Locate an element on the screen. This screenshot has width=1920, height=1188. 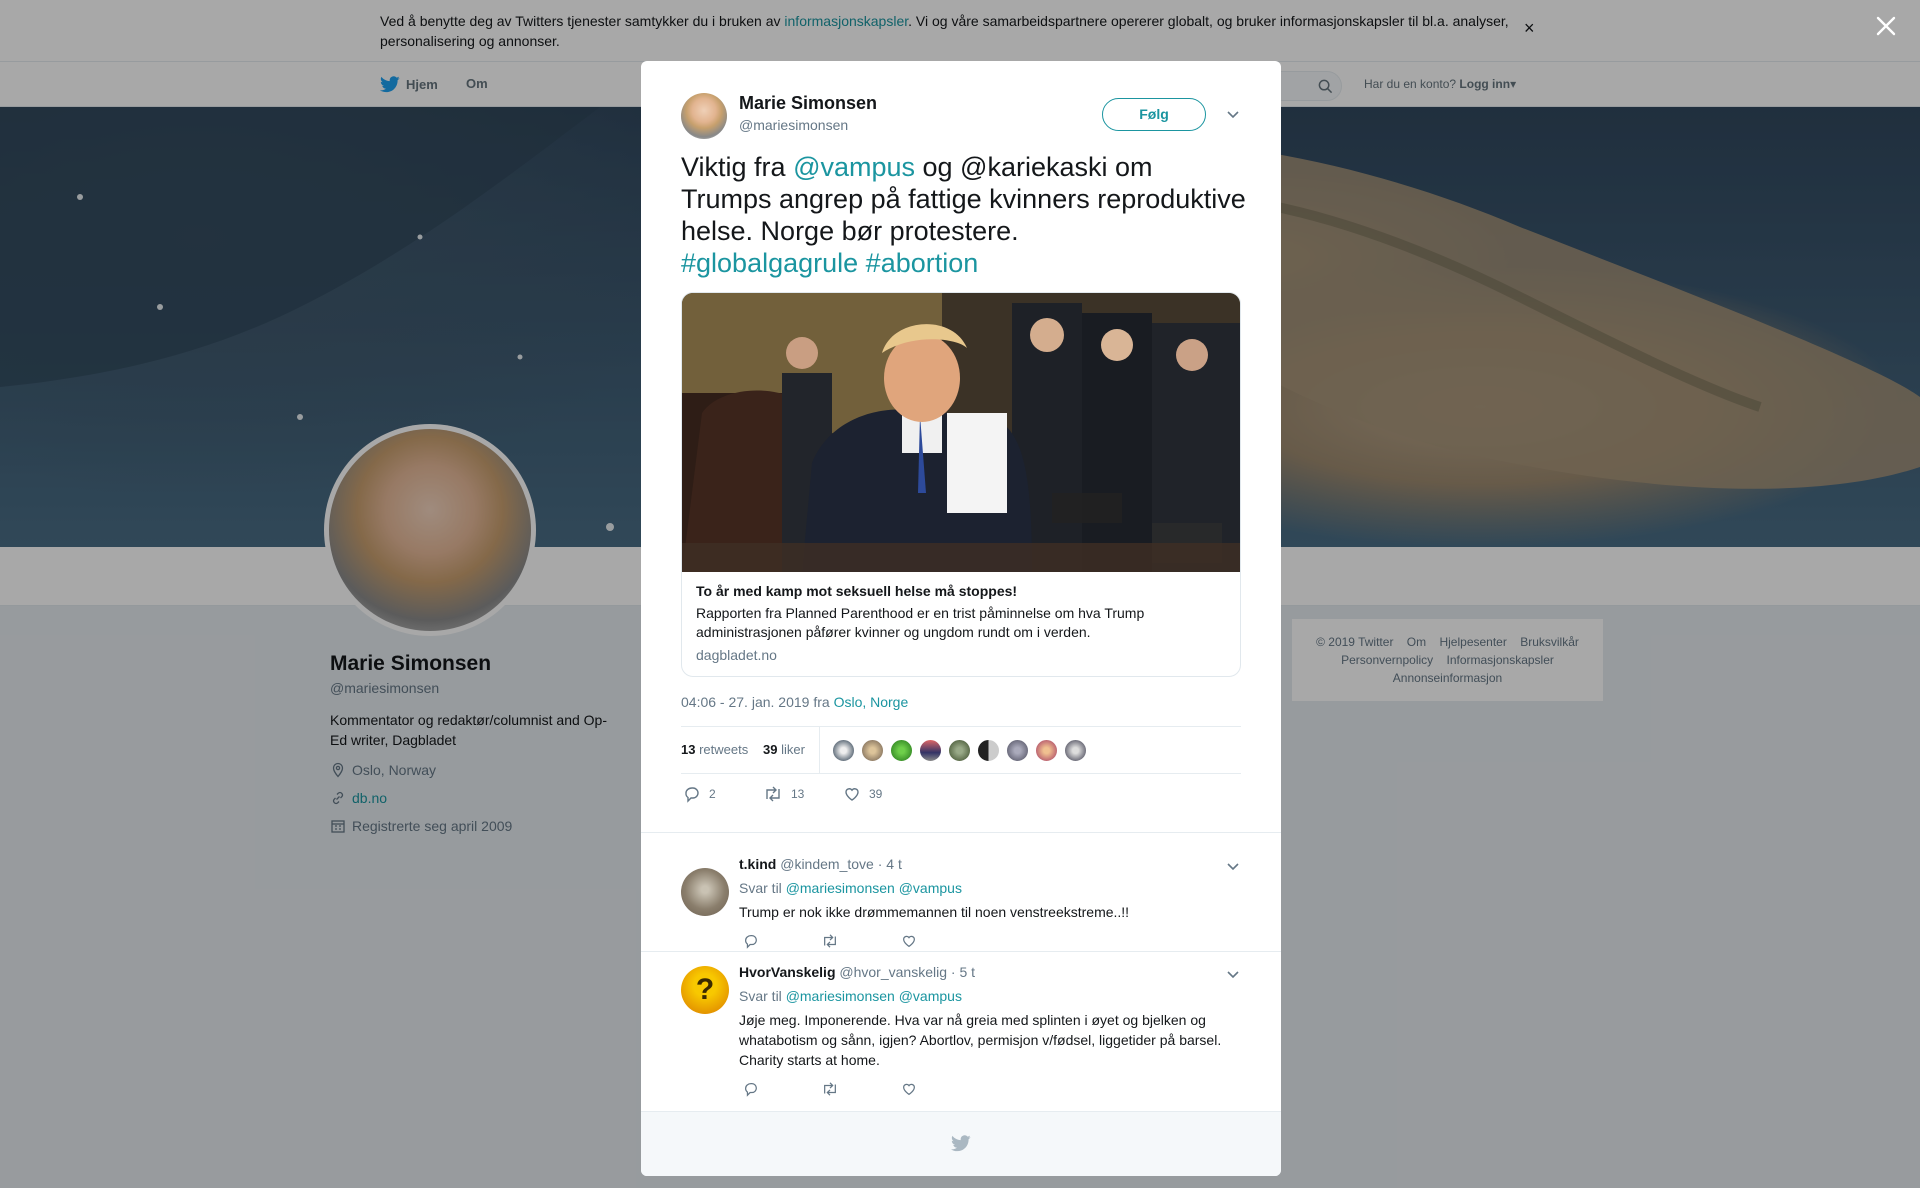
tweet-stats: 13 retweets 39 liker is located at coordinates (961, 750).